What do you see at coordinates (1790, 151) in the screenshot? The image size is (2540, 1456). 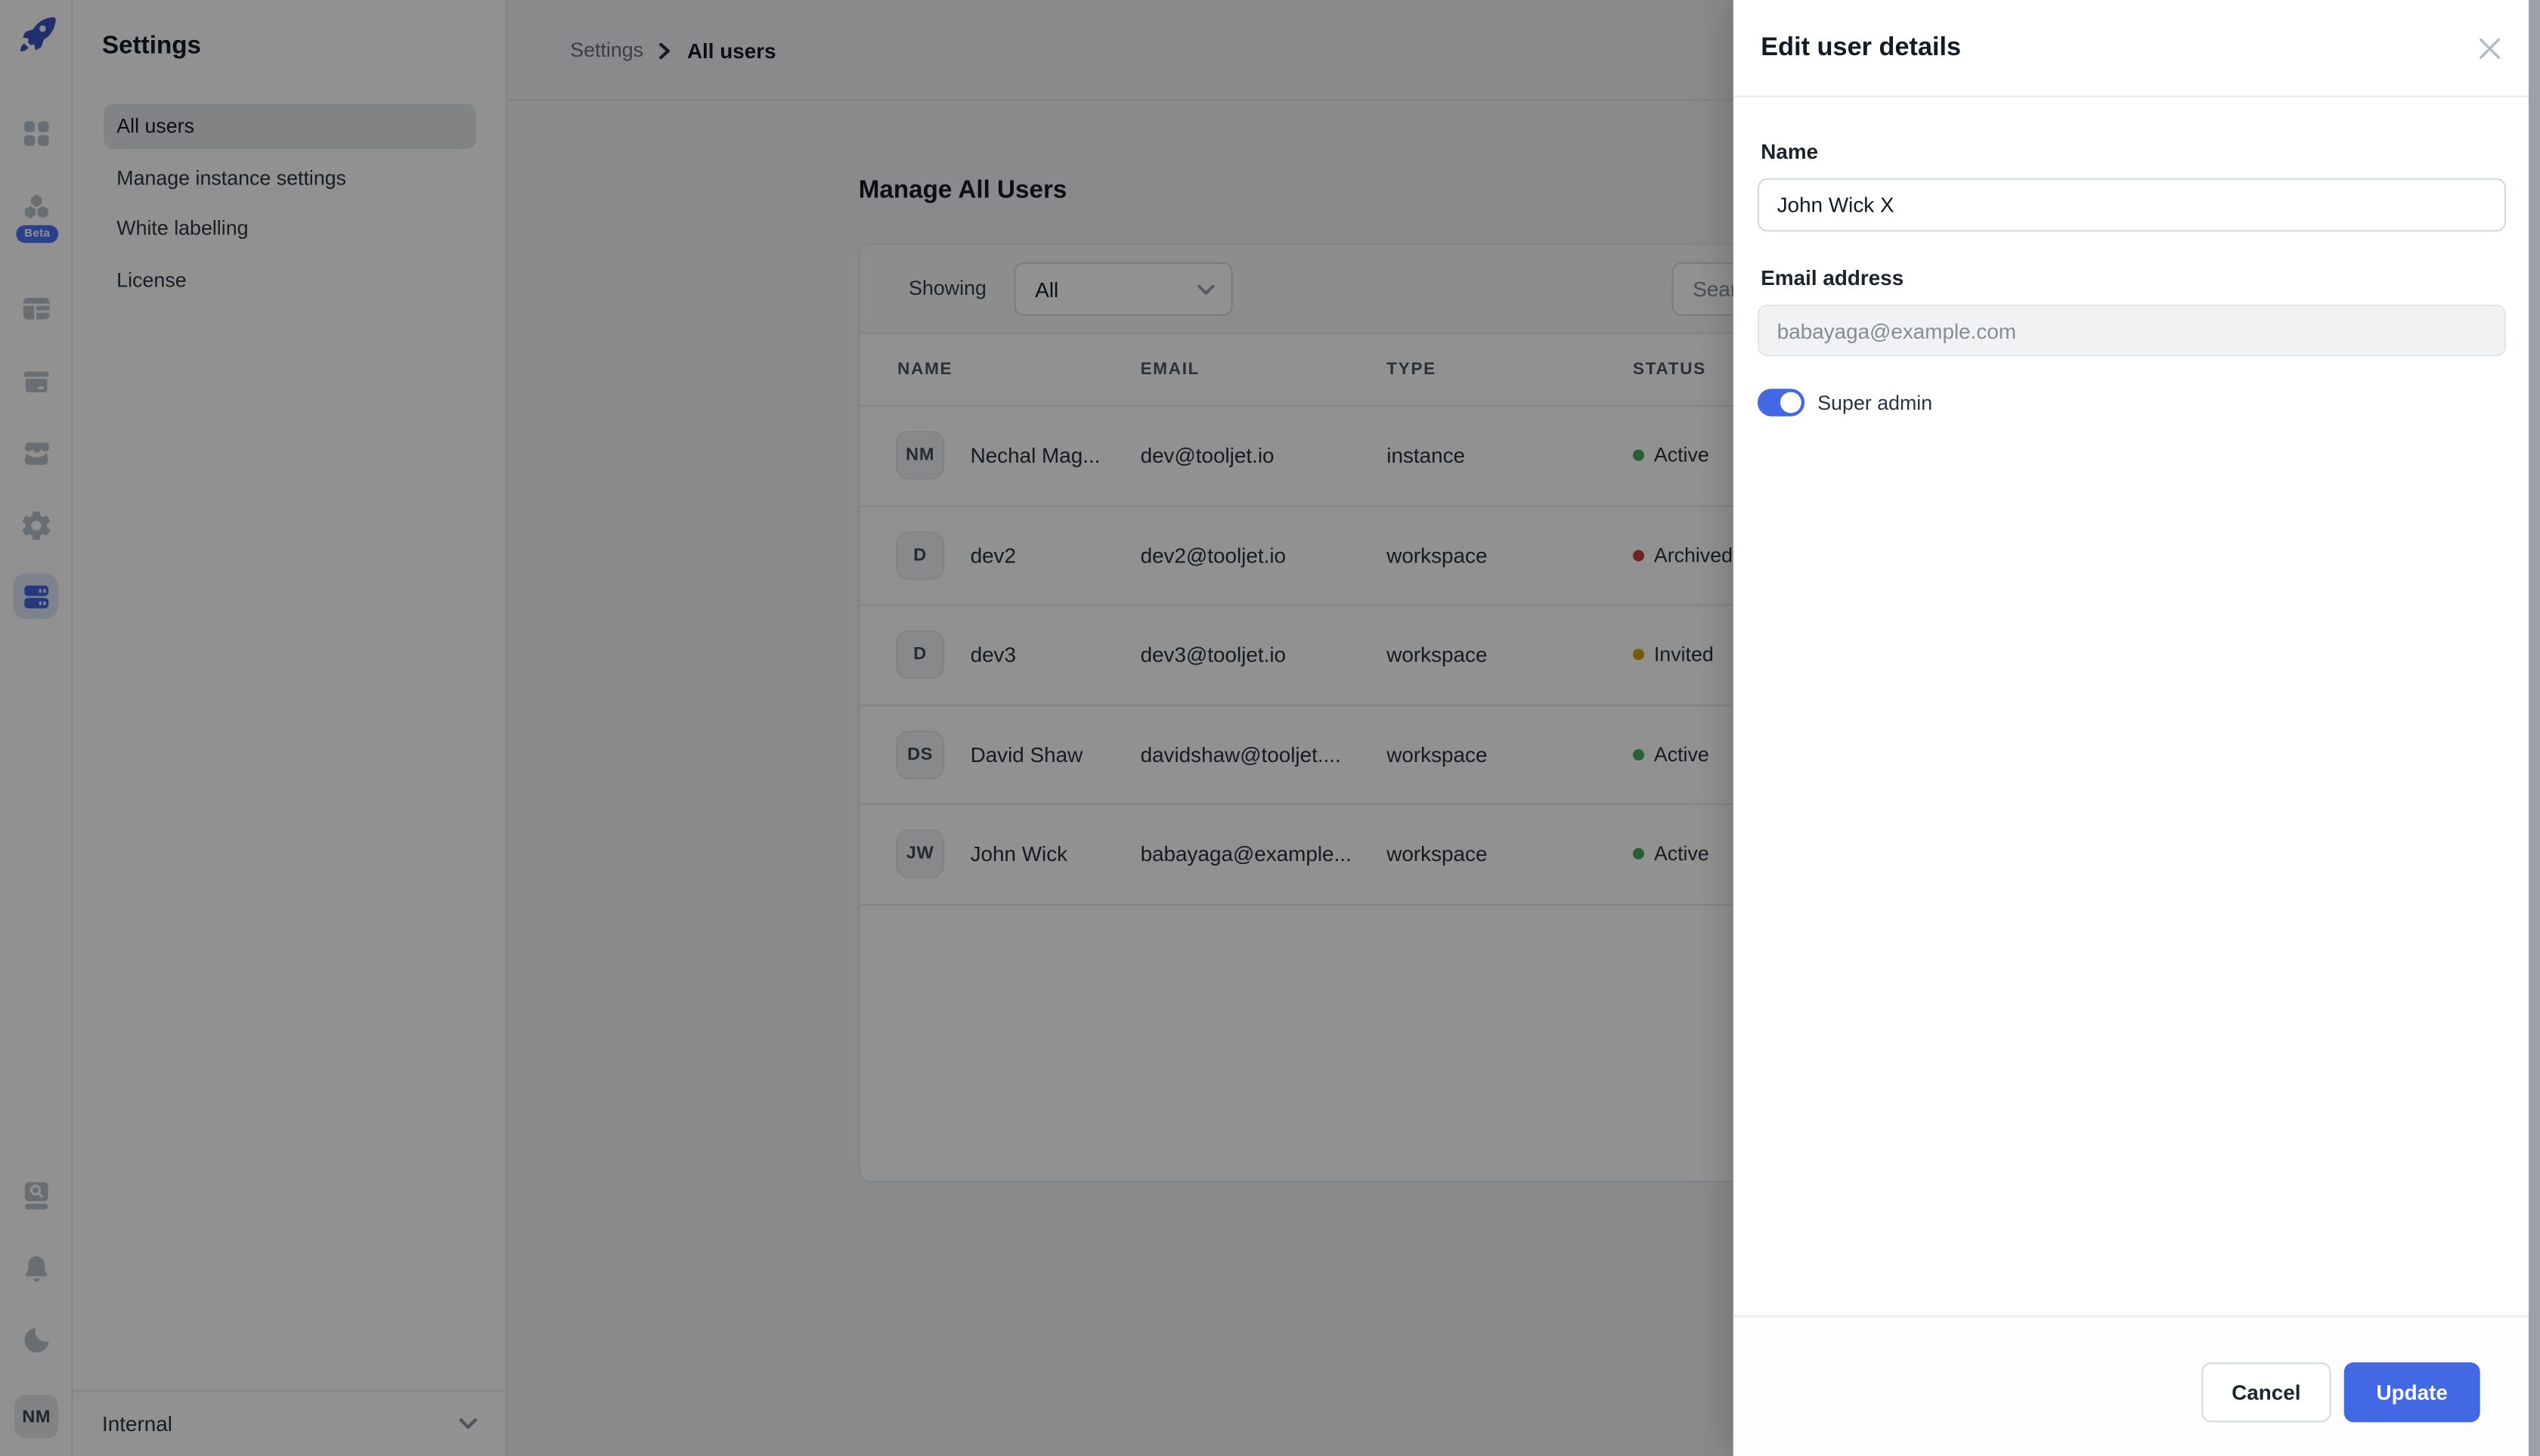 I see `name-field-label: Name` at bounding box center [1790, 151].